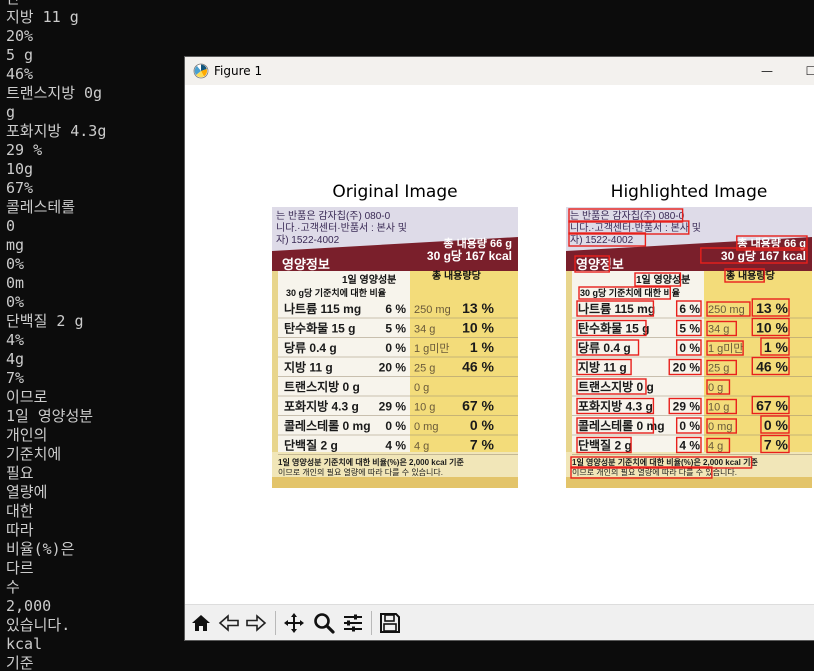 This screenshot has height=671, width=814. Describe the element at coordinates (767, 71) in the screenshot. I see `minimize-button: —` at that location.